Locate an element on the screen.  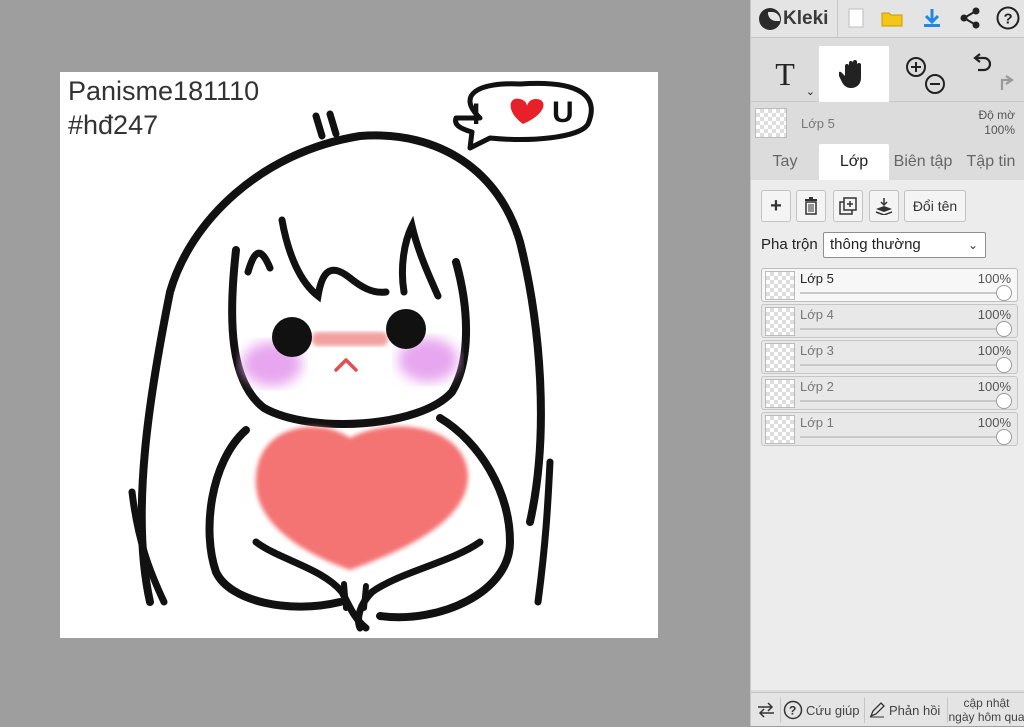
feedback-icon is located at coordinates (877, 710).